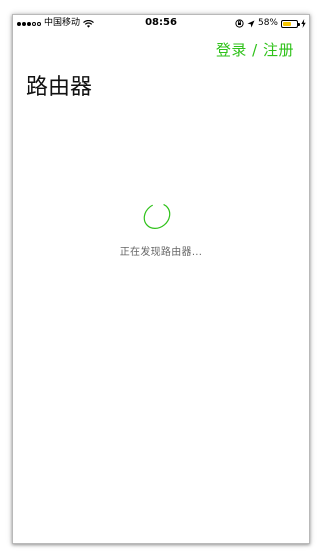 This screenshot has width=322, height=557. Describe the element at coordinates (255, 49) in the screenshot. I see `login-register-button: 登录 / 注册` at that location.